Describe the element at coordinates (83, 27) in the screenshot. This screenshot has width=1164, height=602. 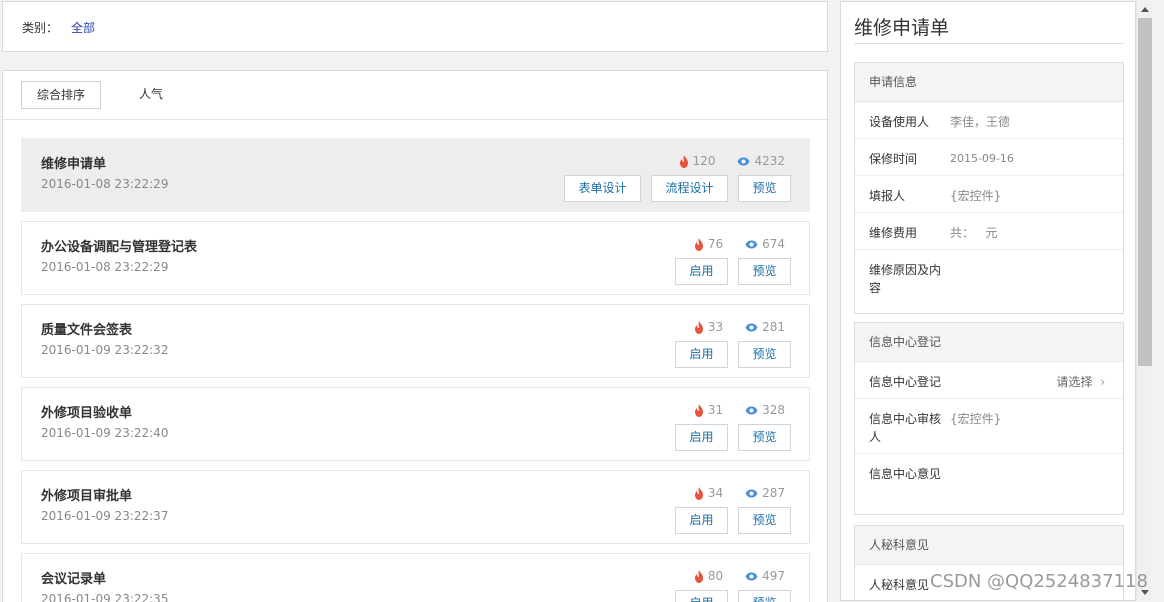
I see `category-all-link: 全部` at that location.